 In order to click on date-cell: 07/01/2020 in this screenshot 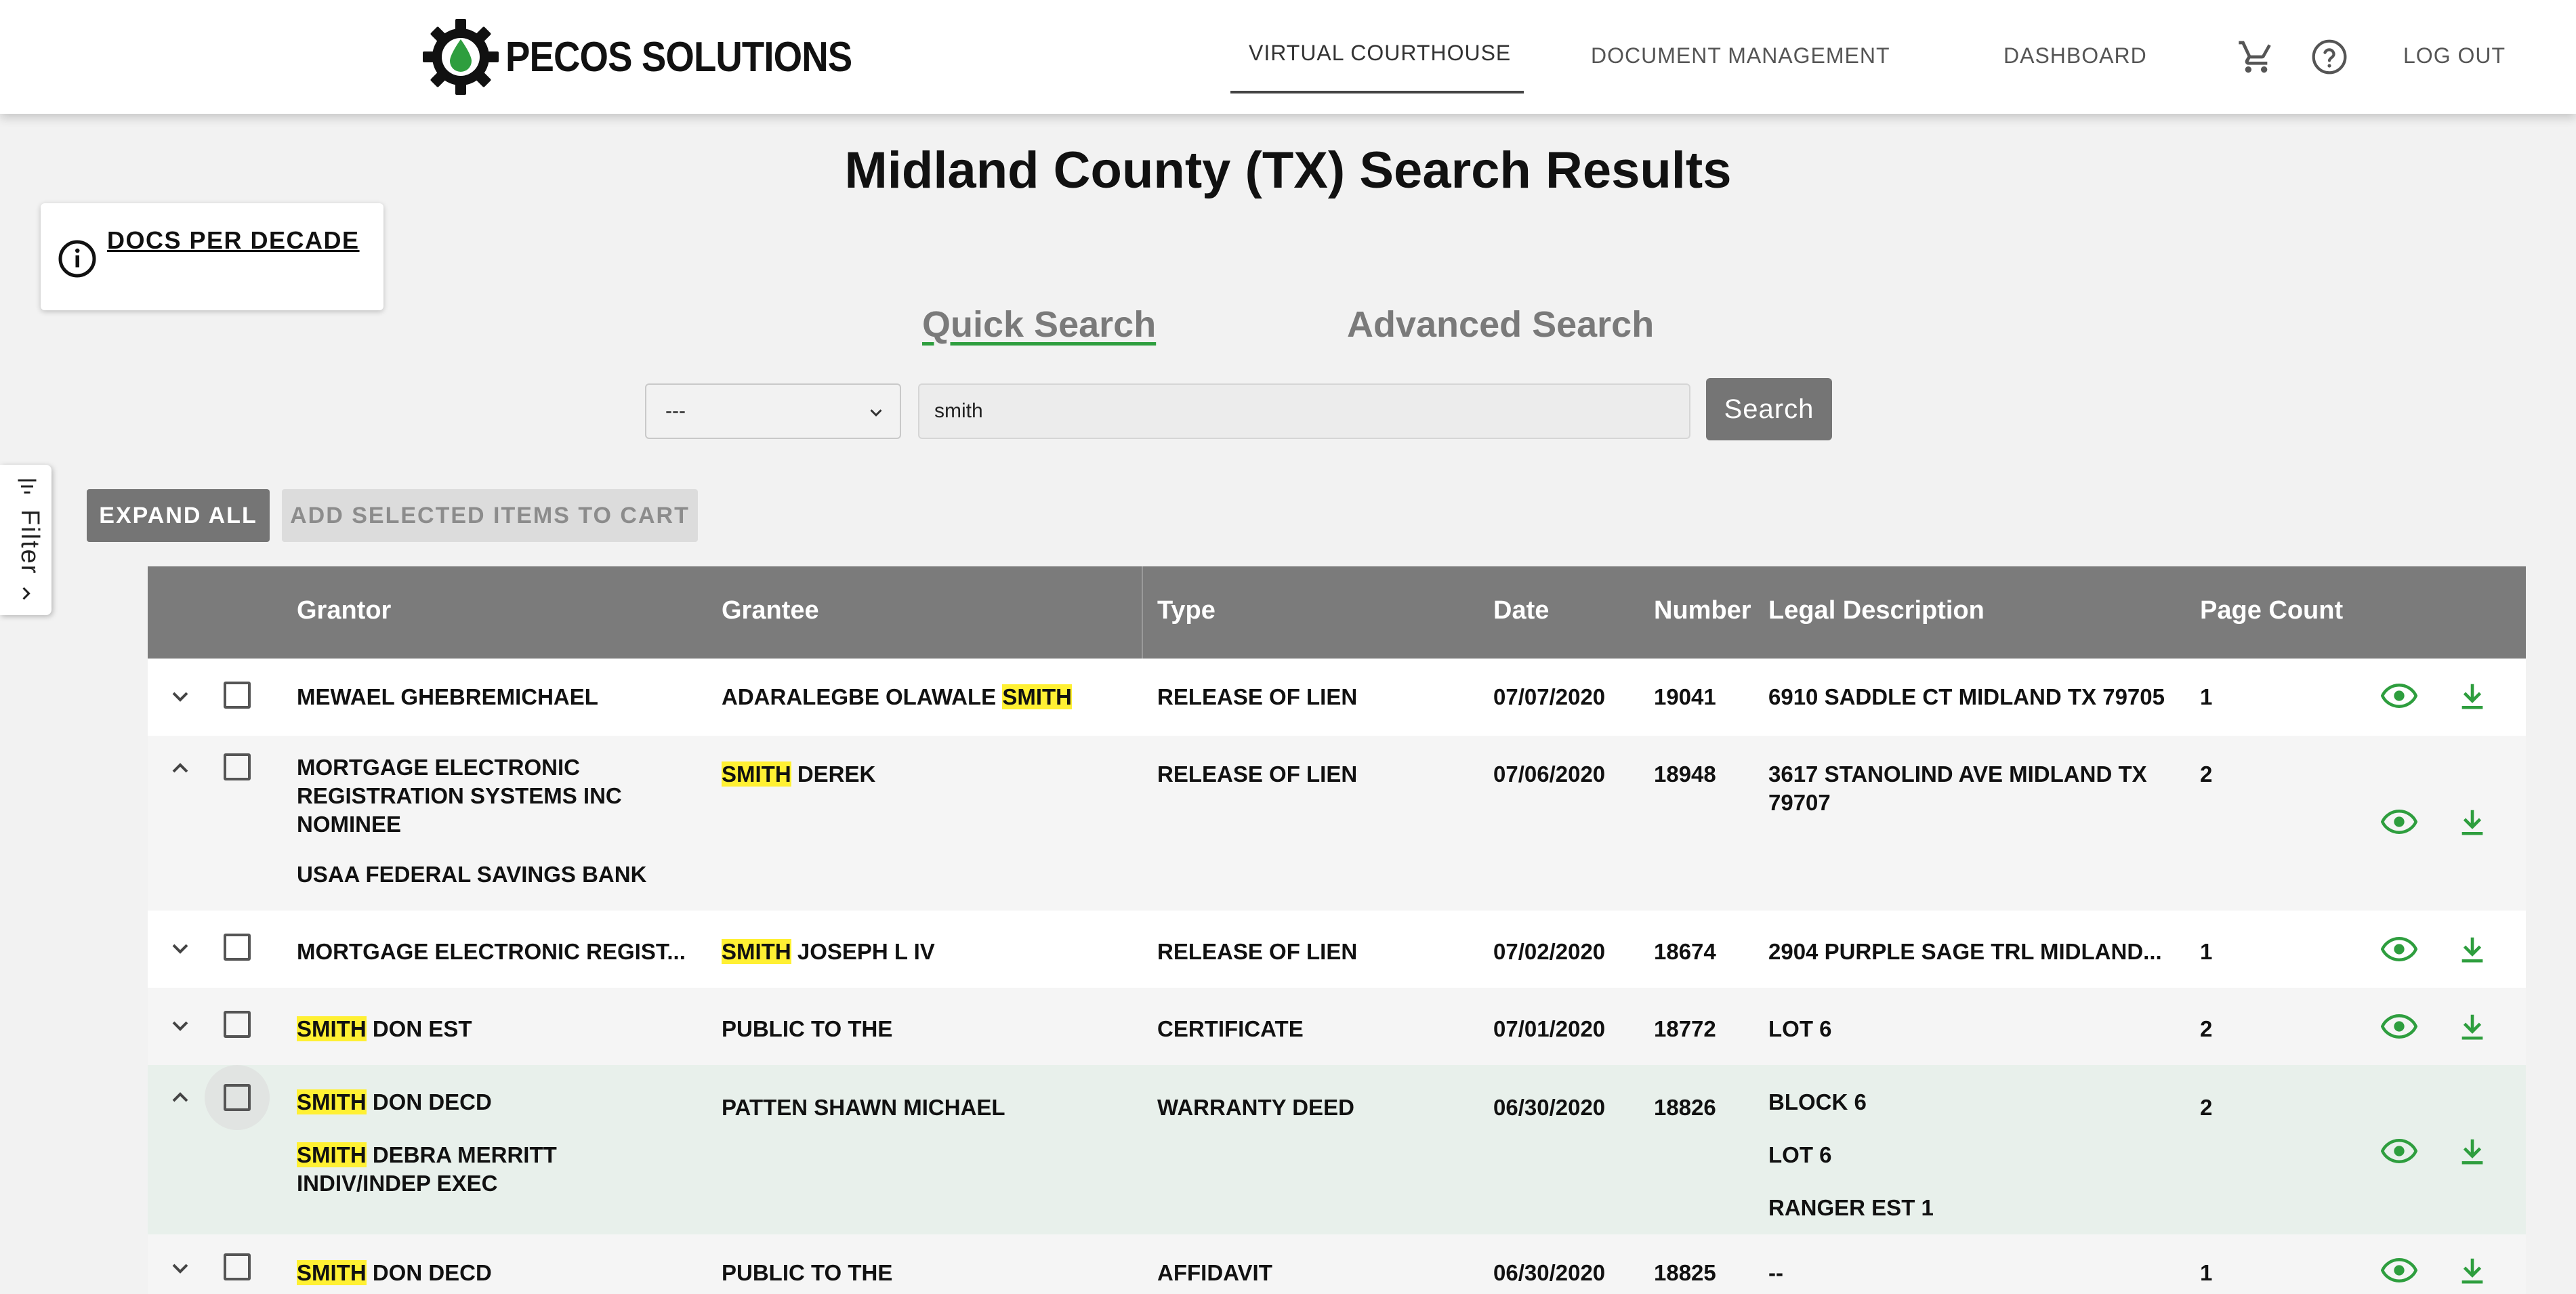, I will do `click(1549, 1028)`.